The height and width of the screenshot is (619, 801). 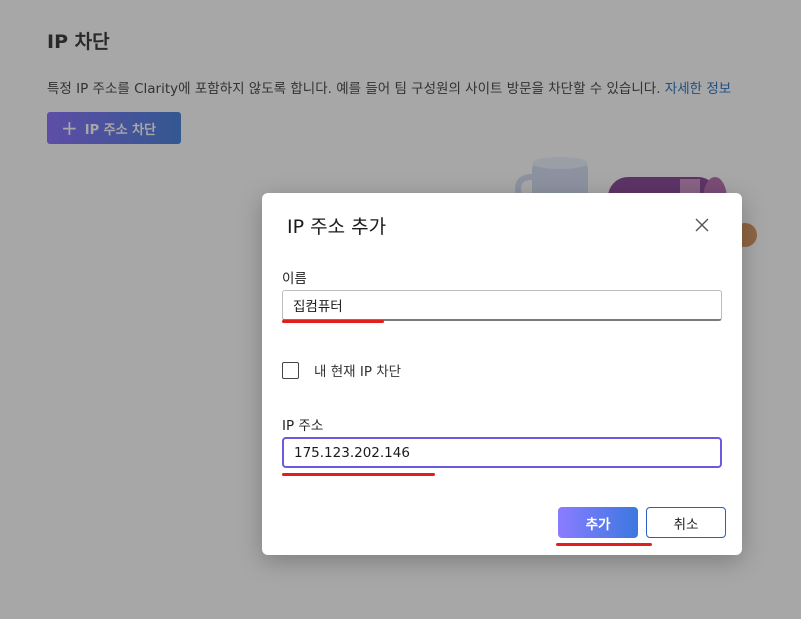 What do you see at coordinates (598, 522) in the screenshot?
I see `add-button: 추가` at bounding box center [598, 522].